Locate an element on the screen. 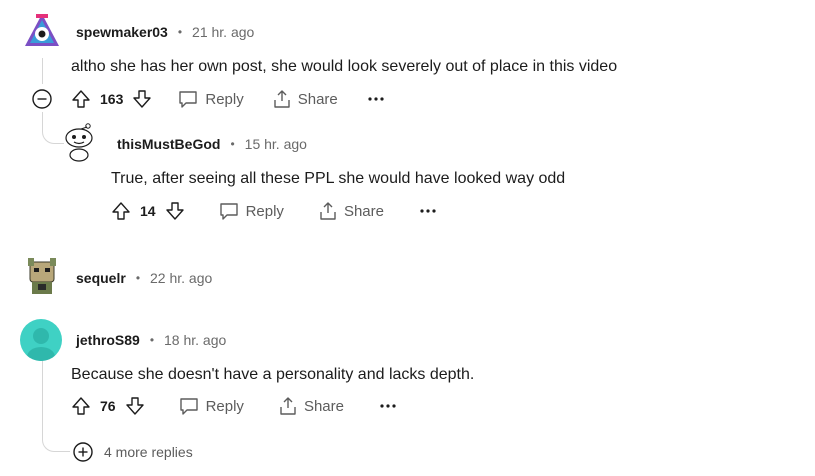 The height and width of the screenshot is (476, 815). comment-header: jethroS89 • 18 hr. ago is located at coordinates (151, 340).